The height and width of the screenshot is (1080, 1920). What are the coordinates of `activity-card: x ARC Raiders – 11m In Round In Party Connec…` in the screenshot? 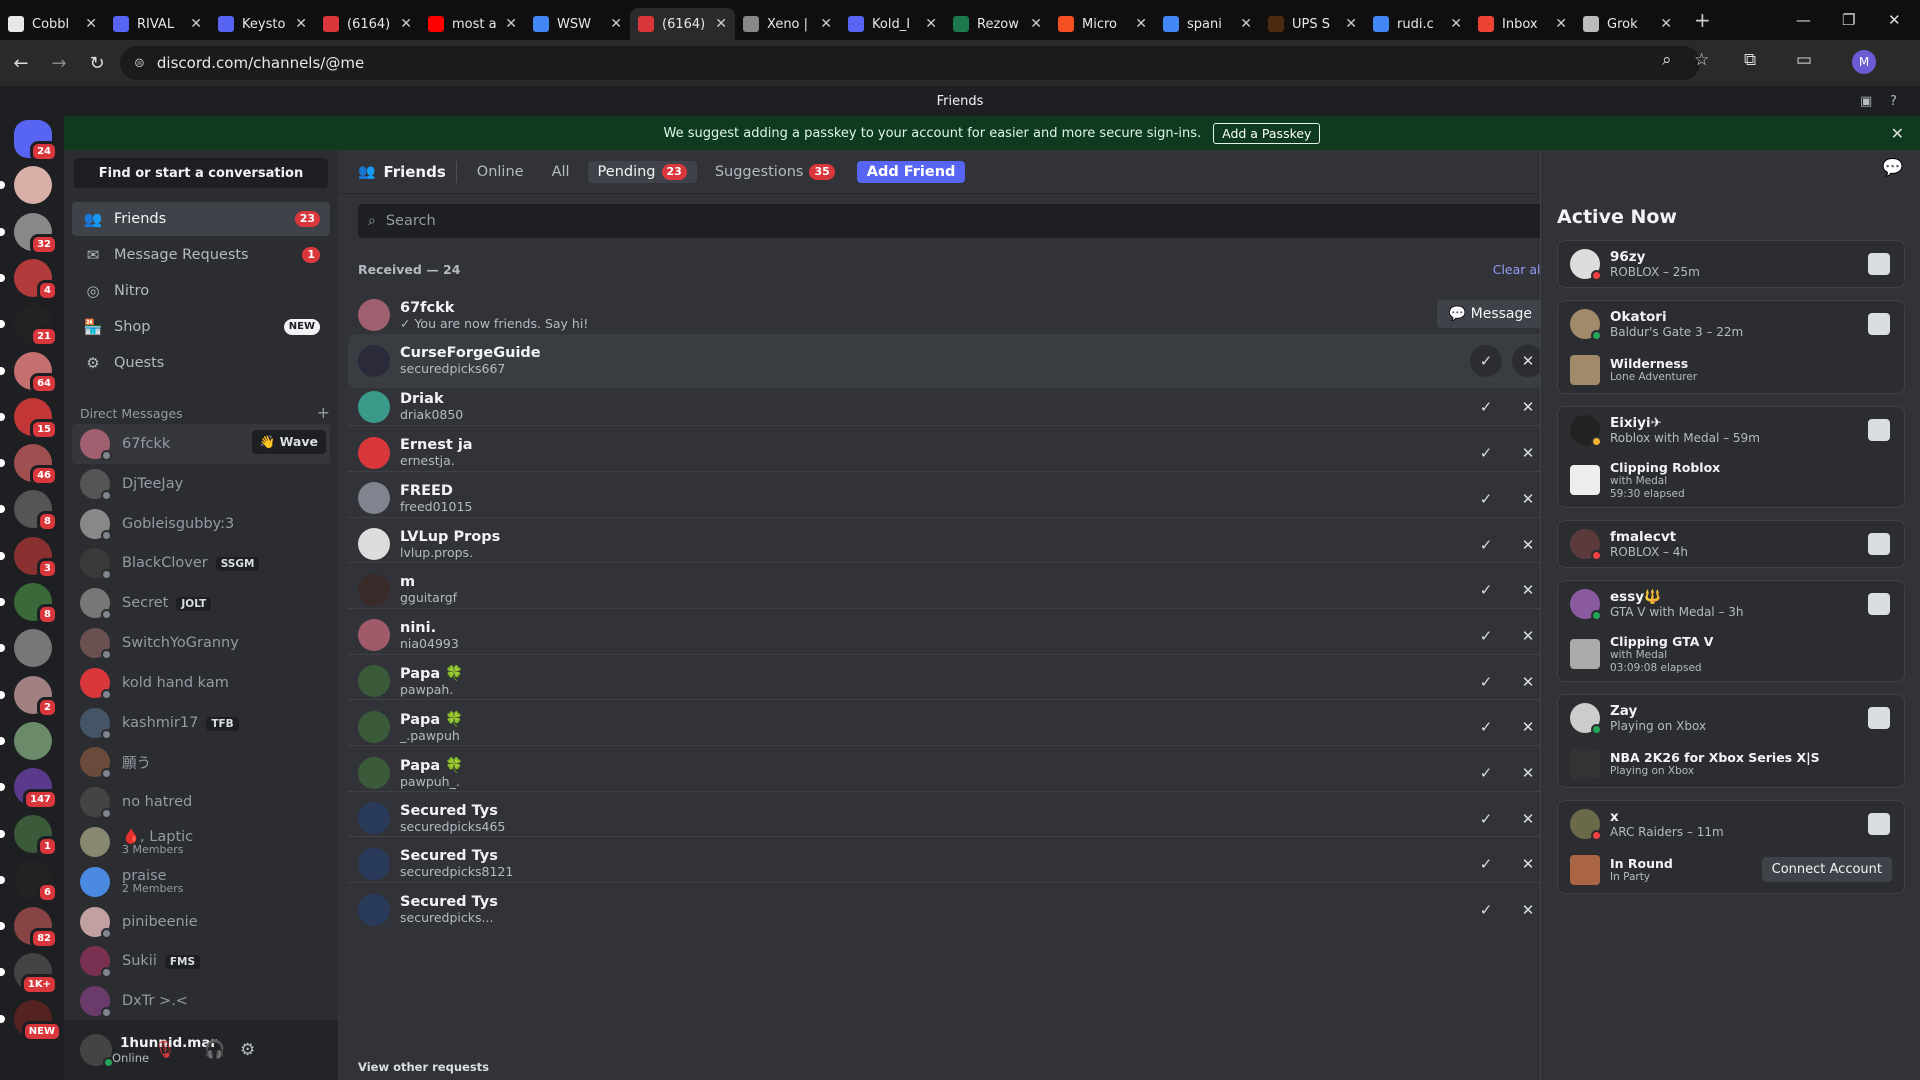 It's located at (1731, 847).